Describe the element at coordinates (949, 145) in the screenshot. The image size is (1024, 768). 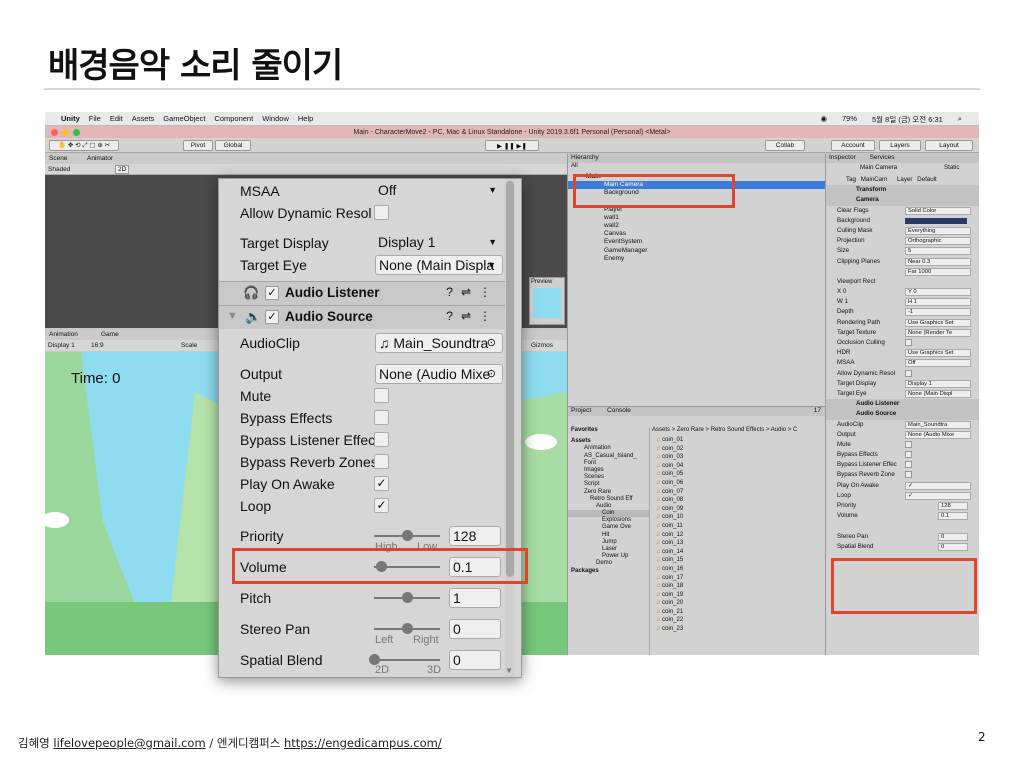
I see `layout-button: Layout` at that location.